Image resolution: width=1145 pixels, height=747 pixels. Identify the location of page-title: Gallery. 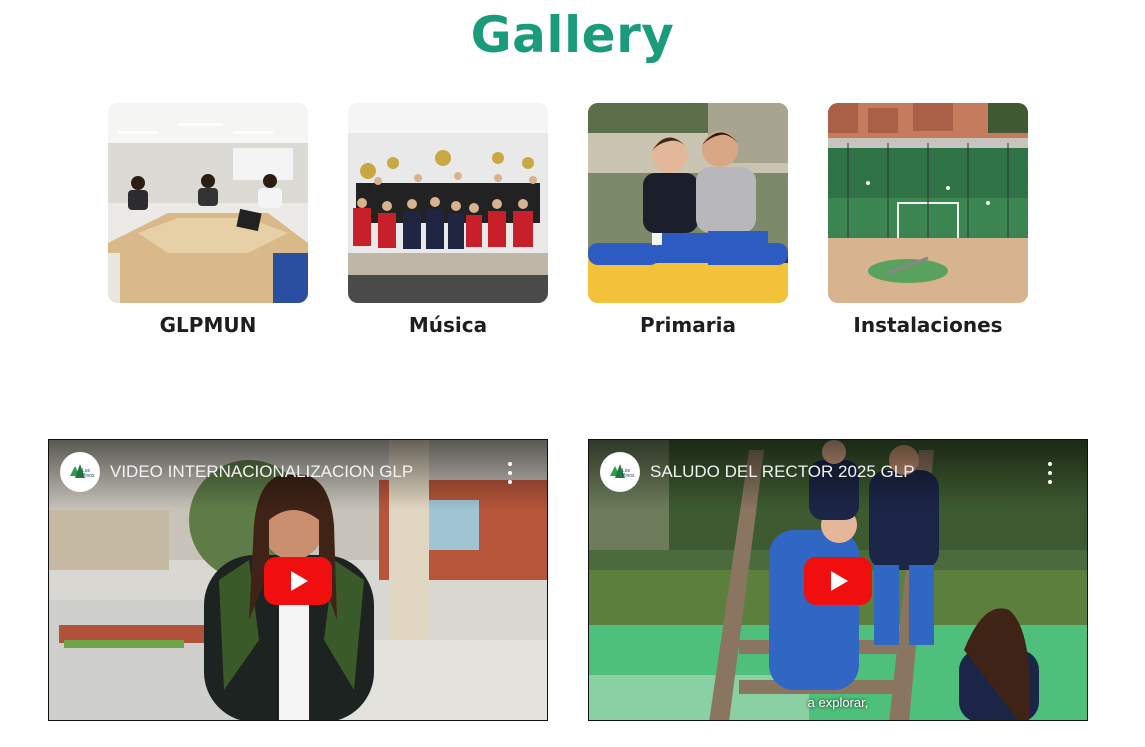
(572, 35).